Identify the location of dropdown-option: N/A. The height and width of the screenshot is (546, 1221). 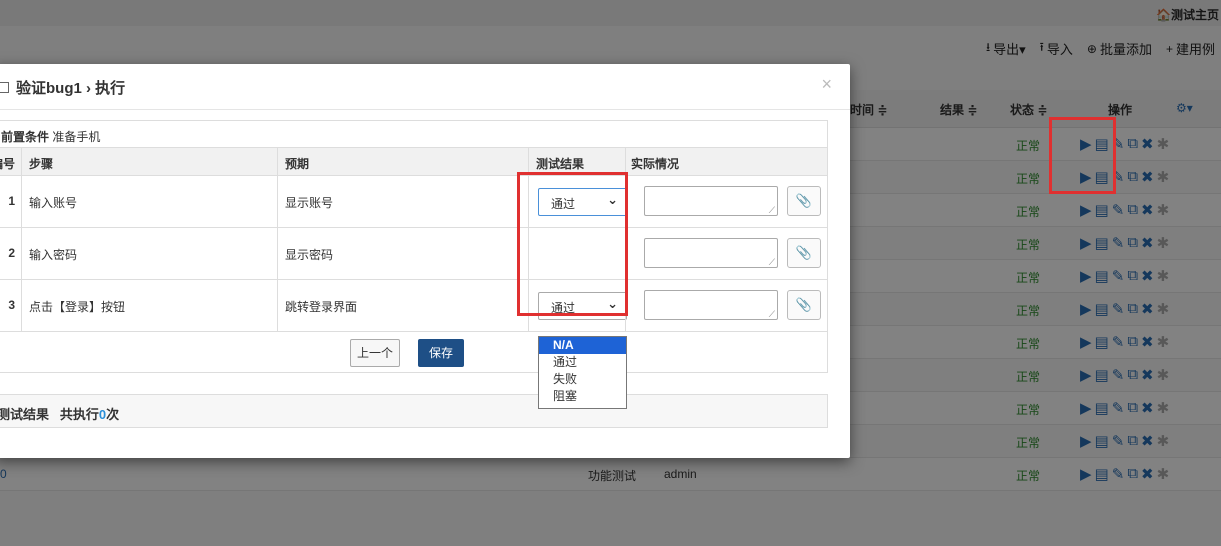
(582, 345).